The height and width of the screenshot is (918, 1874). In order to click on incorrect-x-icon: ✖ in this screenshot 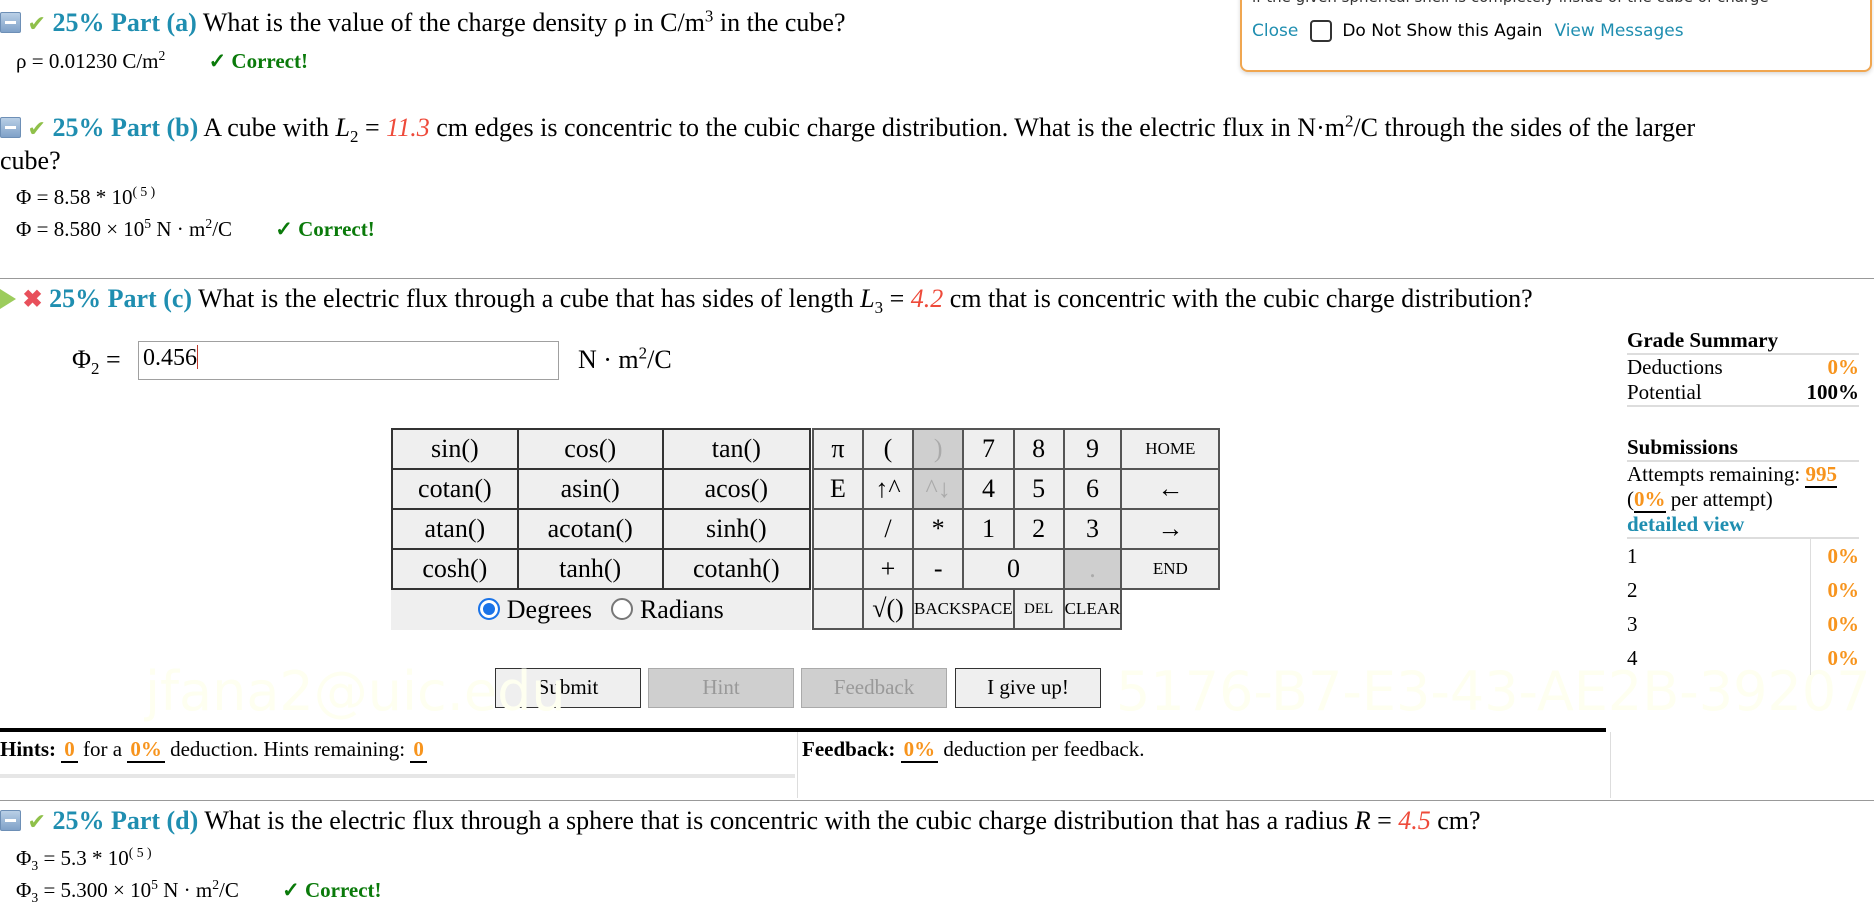, I will do `click(32, 300)`.